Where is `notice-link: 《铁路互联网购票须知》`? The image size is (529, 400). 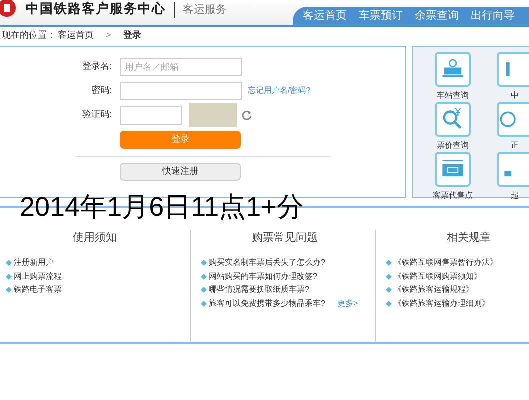 notice-link: 《铁路互联网购票须知》 is located at coordinates (438, 276).